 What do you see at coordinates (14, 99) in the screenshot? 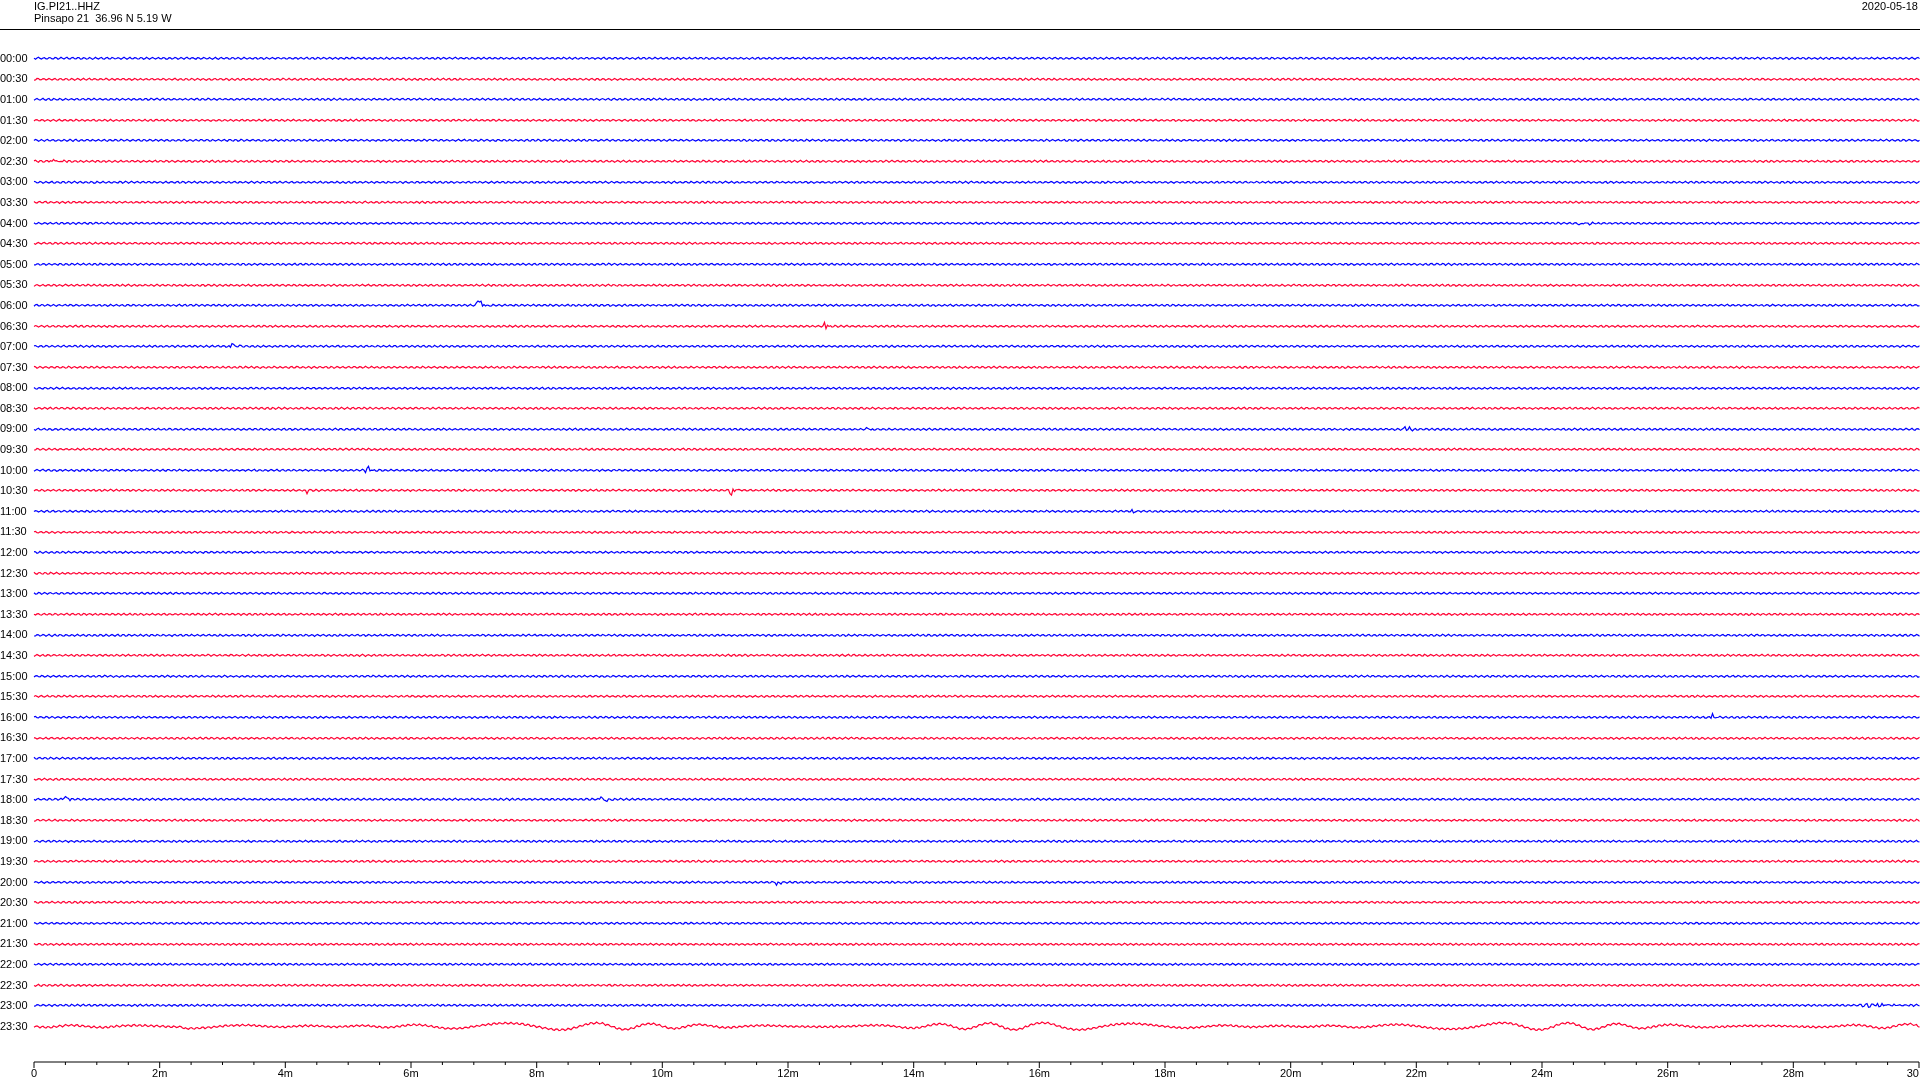
I see `time-label: 01:00` at bounding box center [14, 99].